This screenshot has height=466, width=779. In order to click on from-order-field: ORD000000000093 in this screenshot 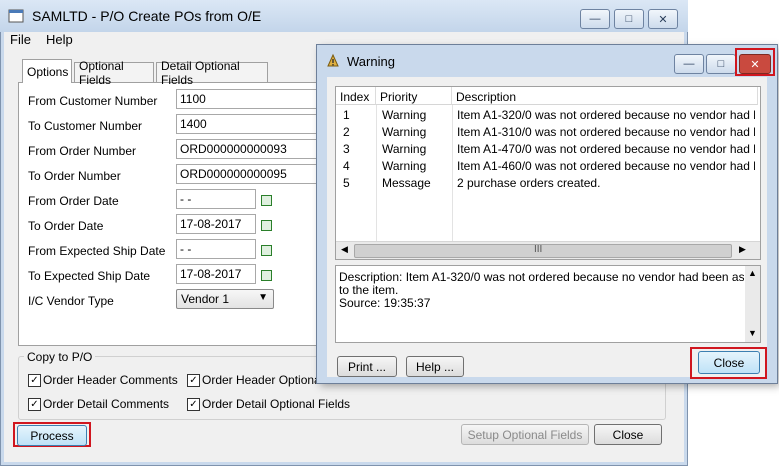, I will do `click(251, 149)`.